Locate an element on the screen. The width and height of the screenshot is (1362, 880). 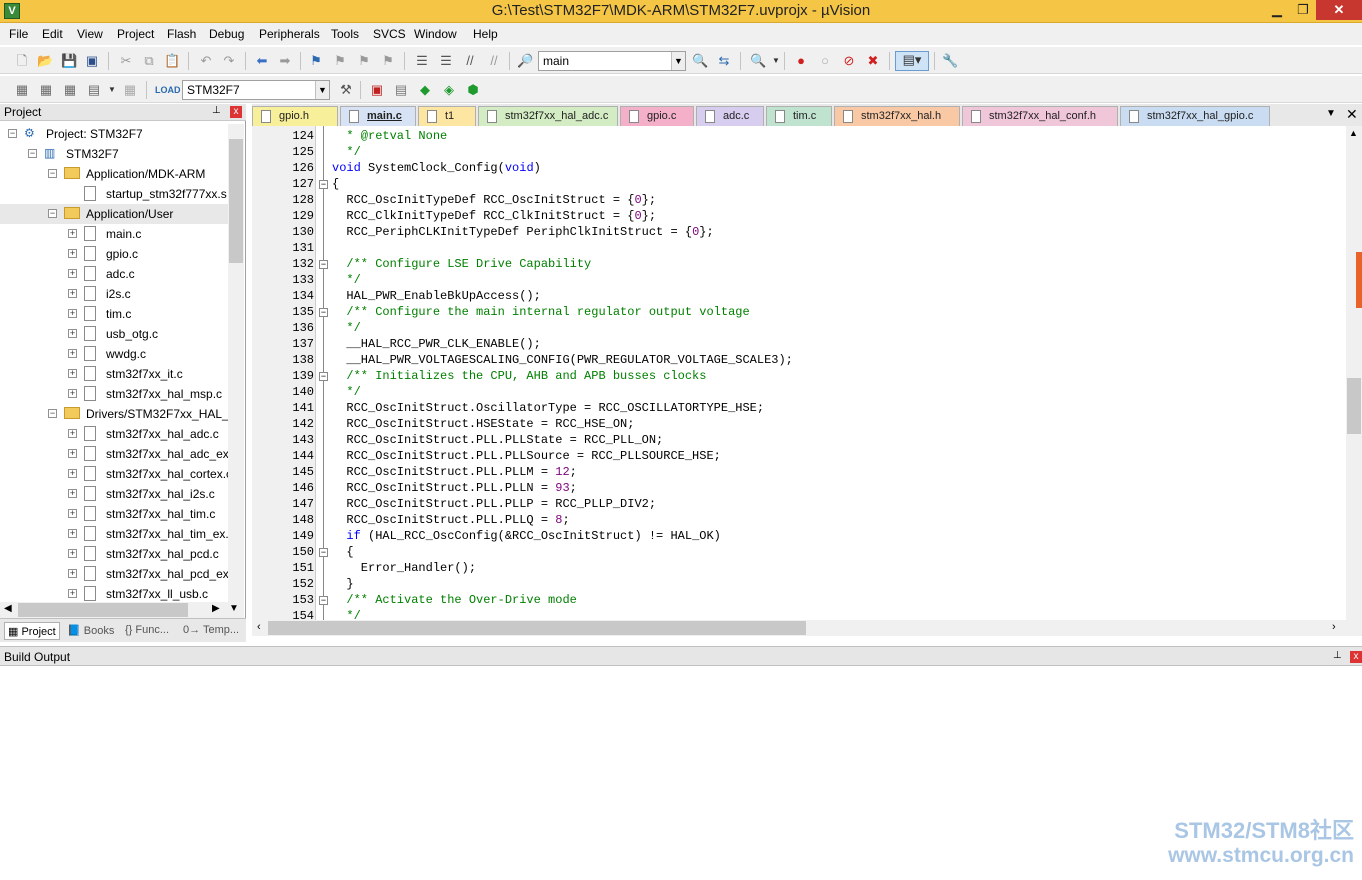
prev-bookmark-icon: ⚑ is located at coordinates (340, 61).